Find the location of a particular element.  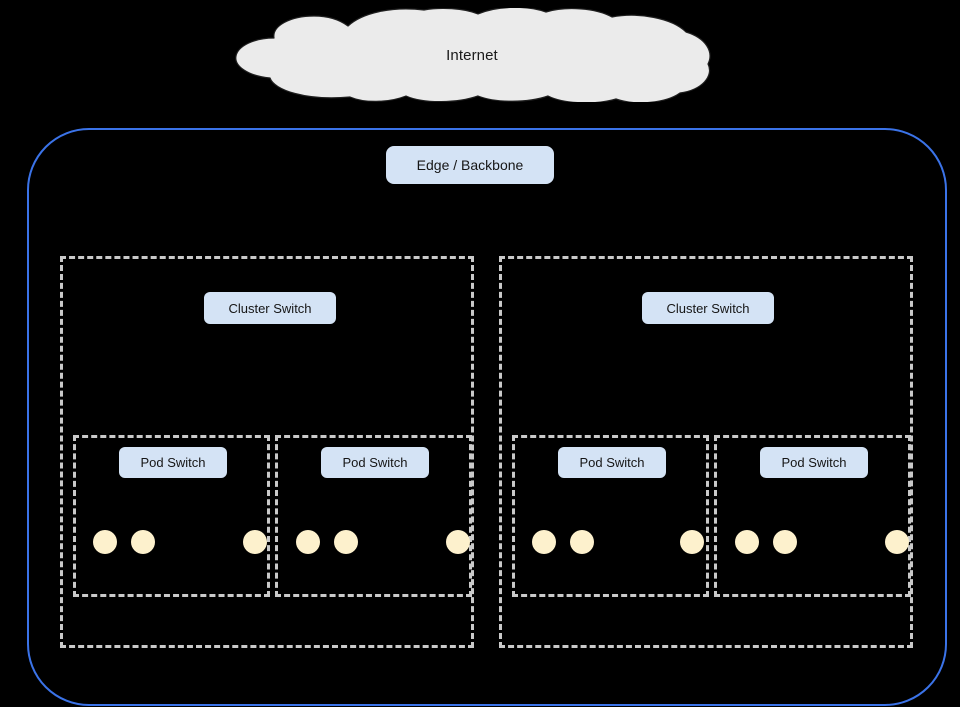

internet-cloud: Internet is located at coordinates (472, 55).